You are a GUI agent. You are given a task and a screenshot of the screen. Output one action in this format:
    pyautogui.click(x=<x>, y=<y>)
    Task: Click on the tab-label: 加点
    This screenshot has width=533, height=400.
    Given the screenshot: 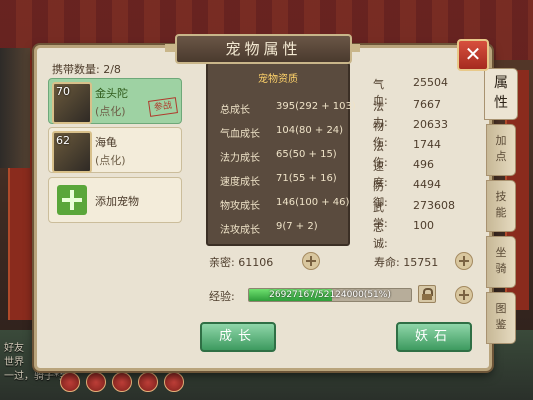 What is the action you would take?
    pyautogui.click(x=501, y=148)
    